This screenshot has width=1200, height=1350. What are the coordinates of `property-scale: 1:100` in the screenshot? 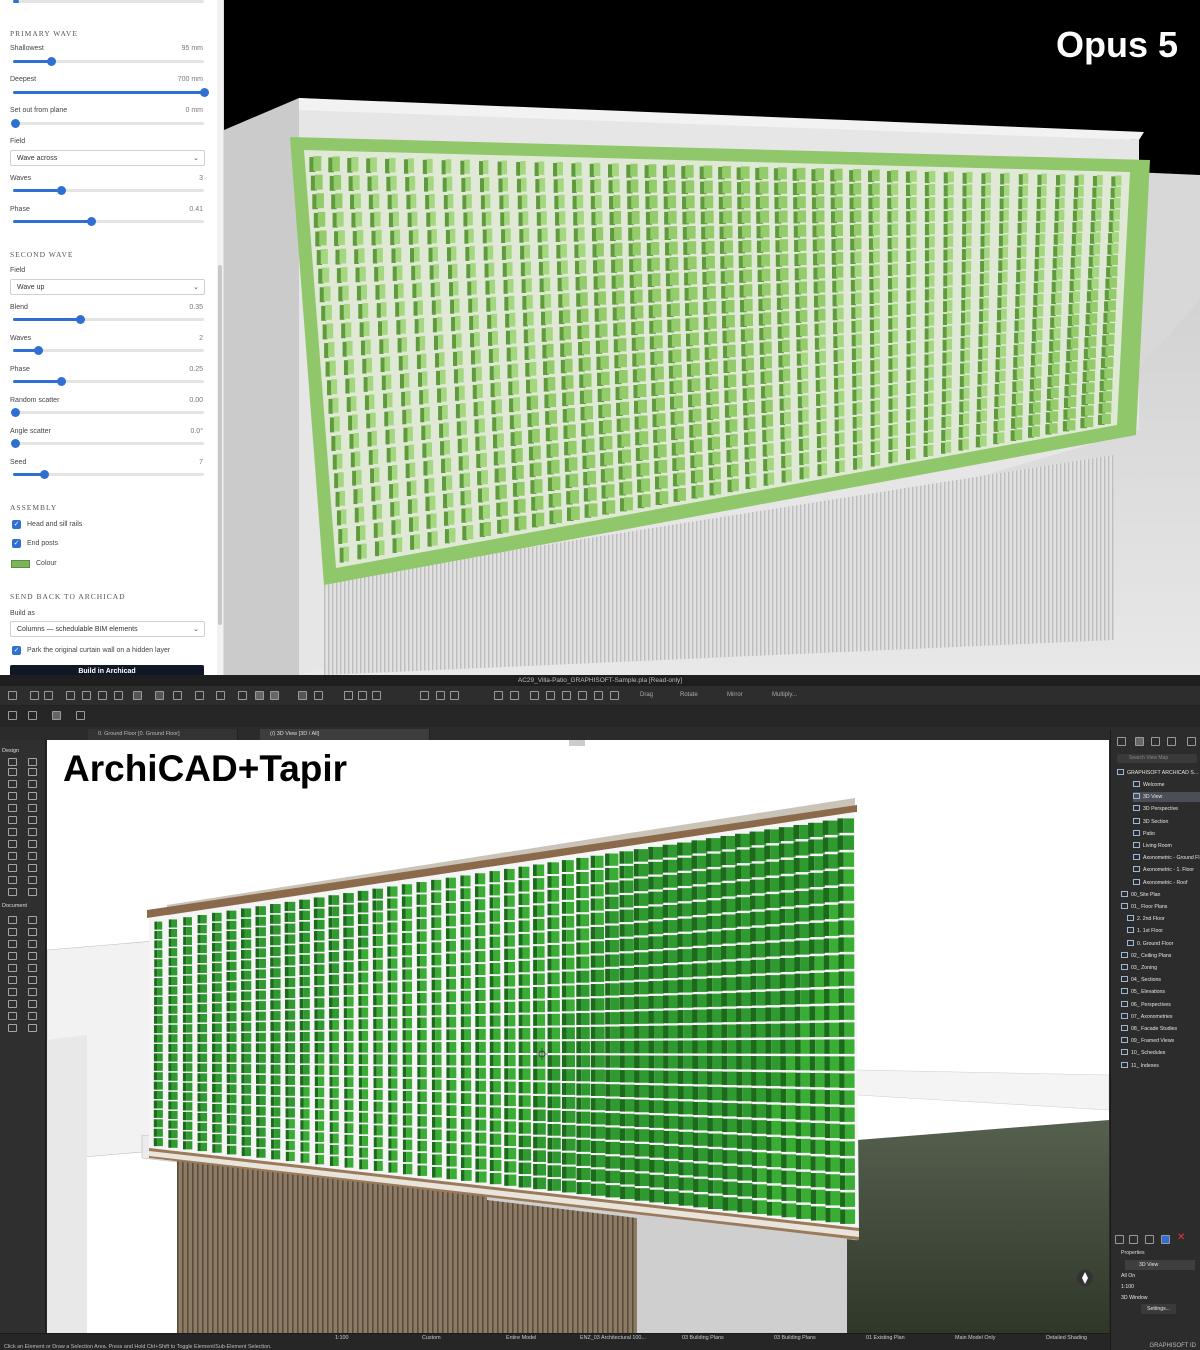 It's located at (1127, 1287).